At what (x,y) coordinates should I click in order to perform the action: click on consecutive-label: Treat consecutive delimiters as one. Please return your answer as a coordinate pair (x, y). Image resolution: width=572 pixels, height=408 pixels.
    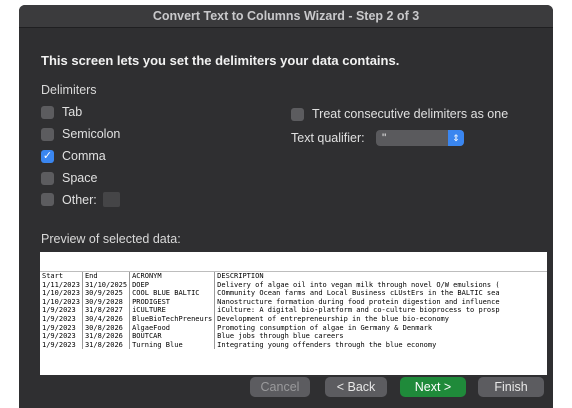
    Looking at the image, I should click on (410, 114).